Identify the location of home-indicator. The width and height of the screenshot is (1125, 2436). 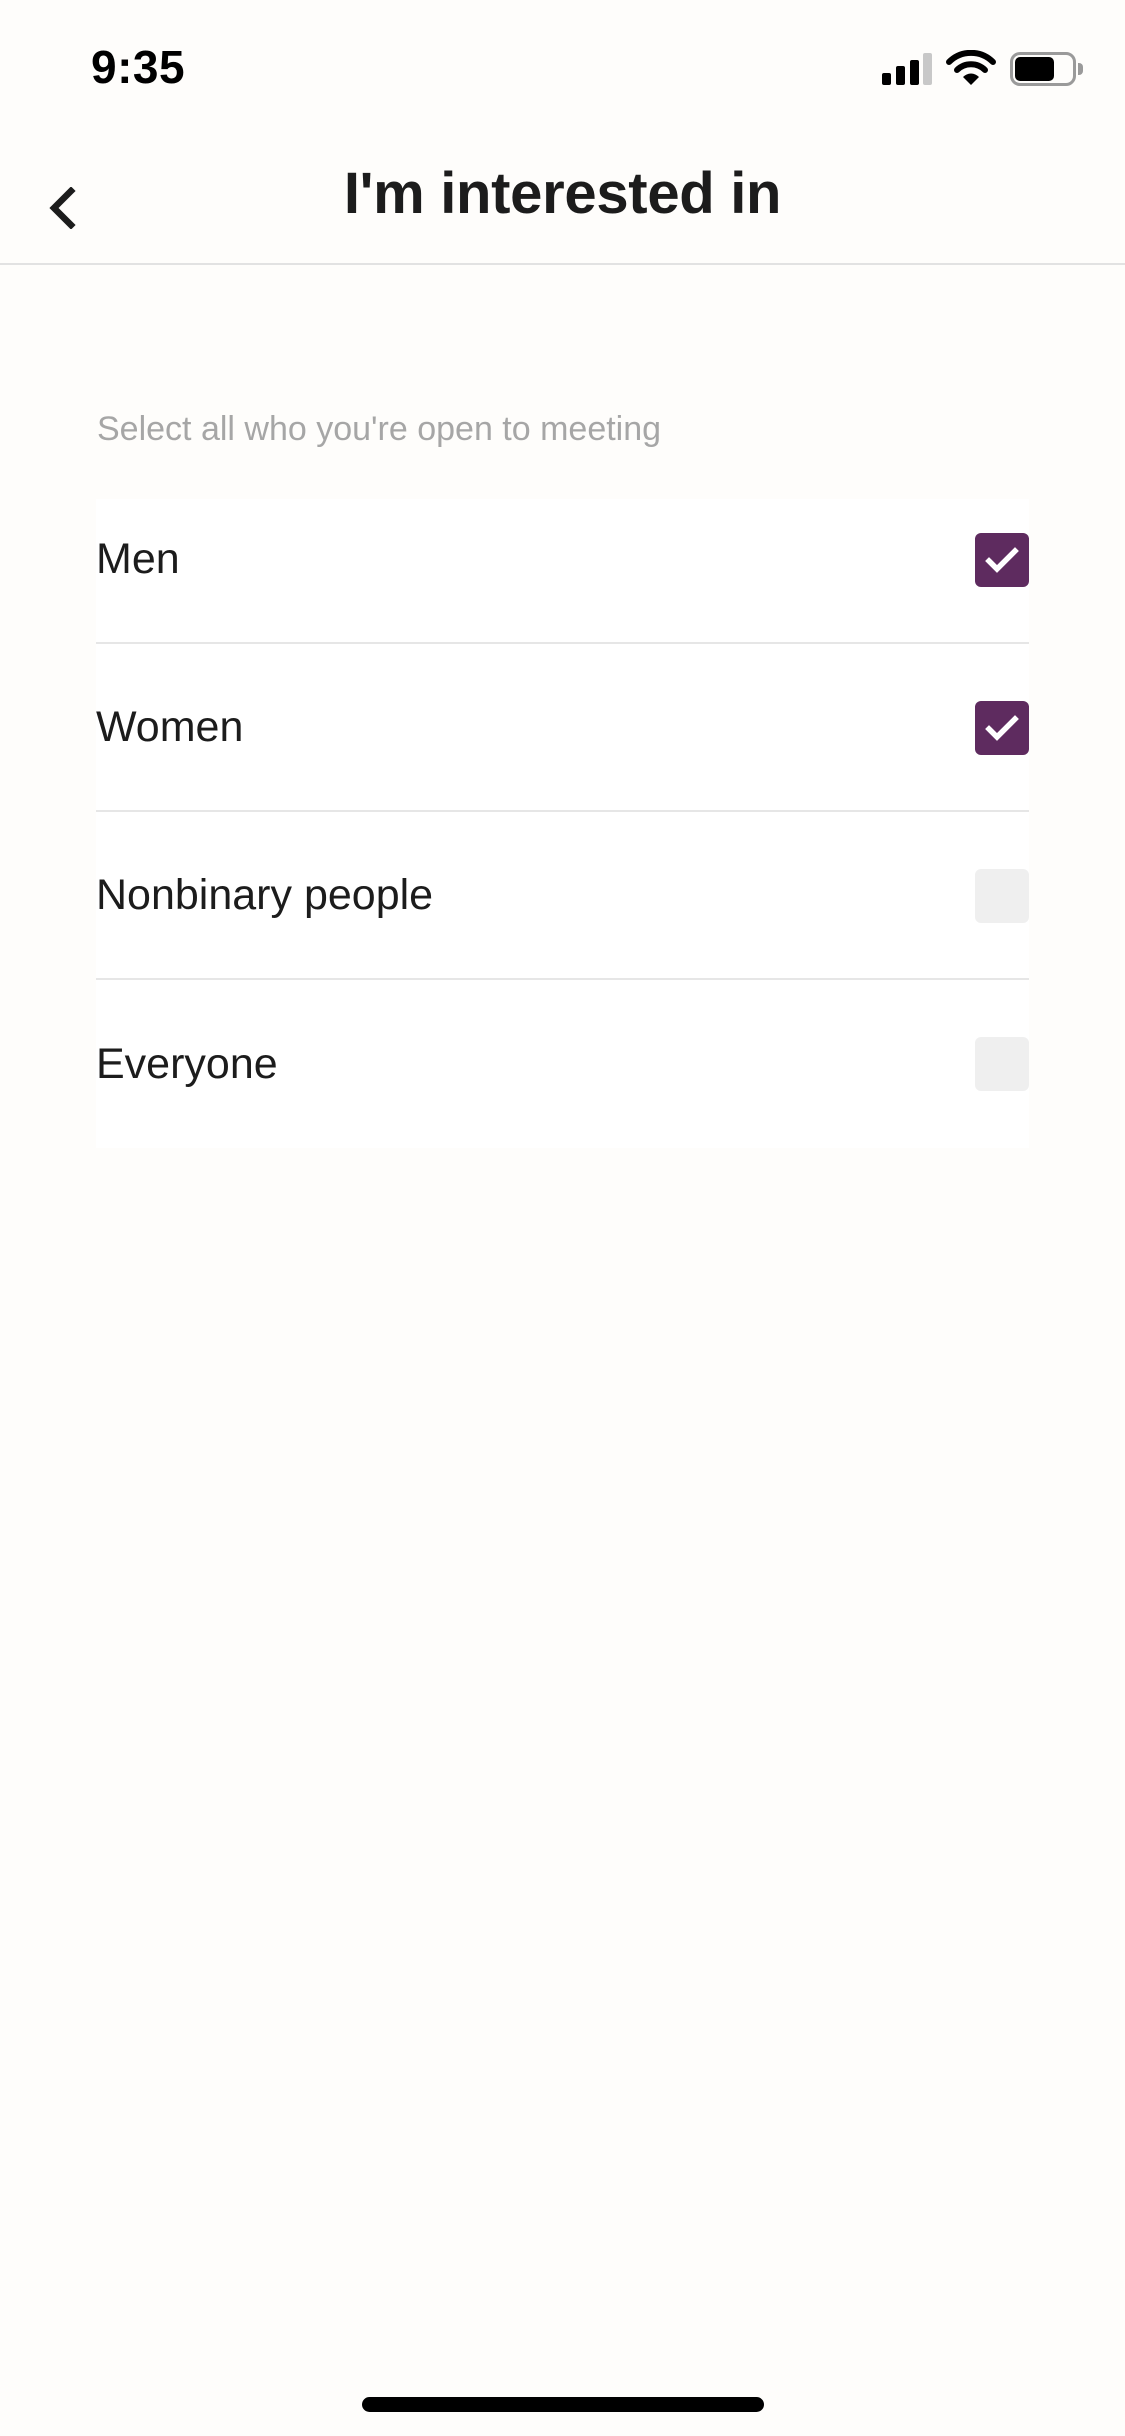
(563, 2404).